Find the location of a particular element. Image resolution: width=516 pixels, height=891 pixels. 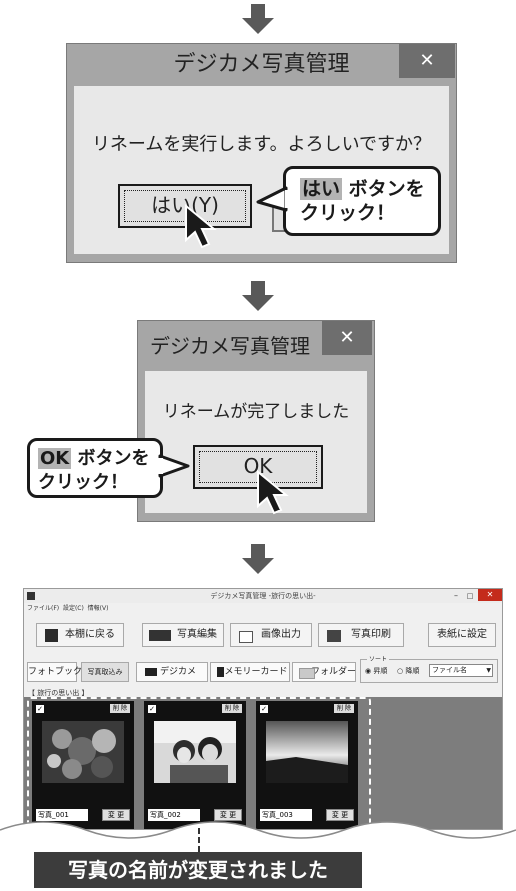

dialog-message: リネームが完了しました is located at coordinates (256, 412).